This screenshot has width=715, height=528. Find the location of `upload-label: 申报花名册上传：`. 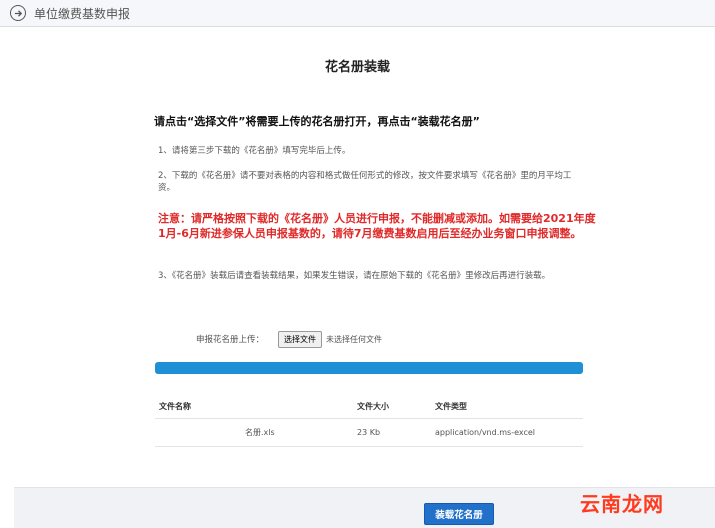

upload-label: 申报花名册上传： is located at coordinates (230, 340).